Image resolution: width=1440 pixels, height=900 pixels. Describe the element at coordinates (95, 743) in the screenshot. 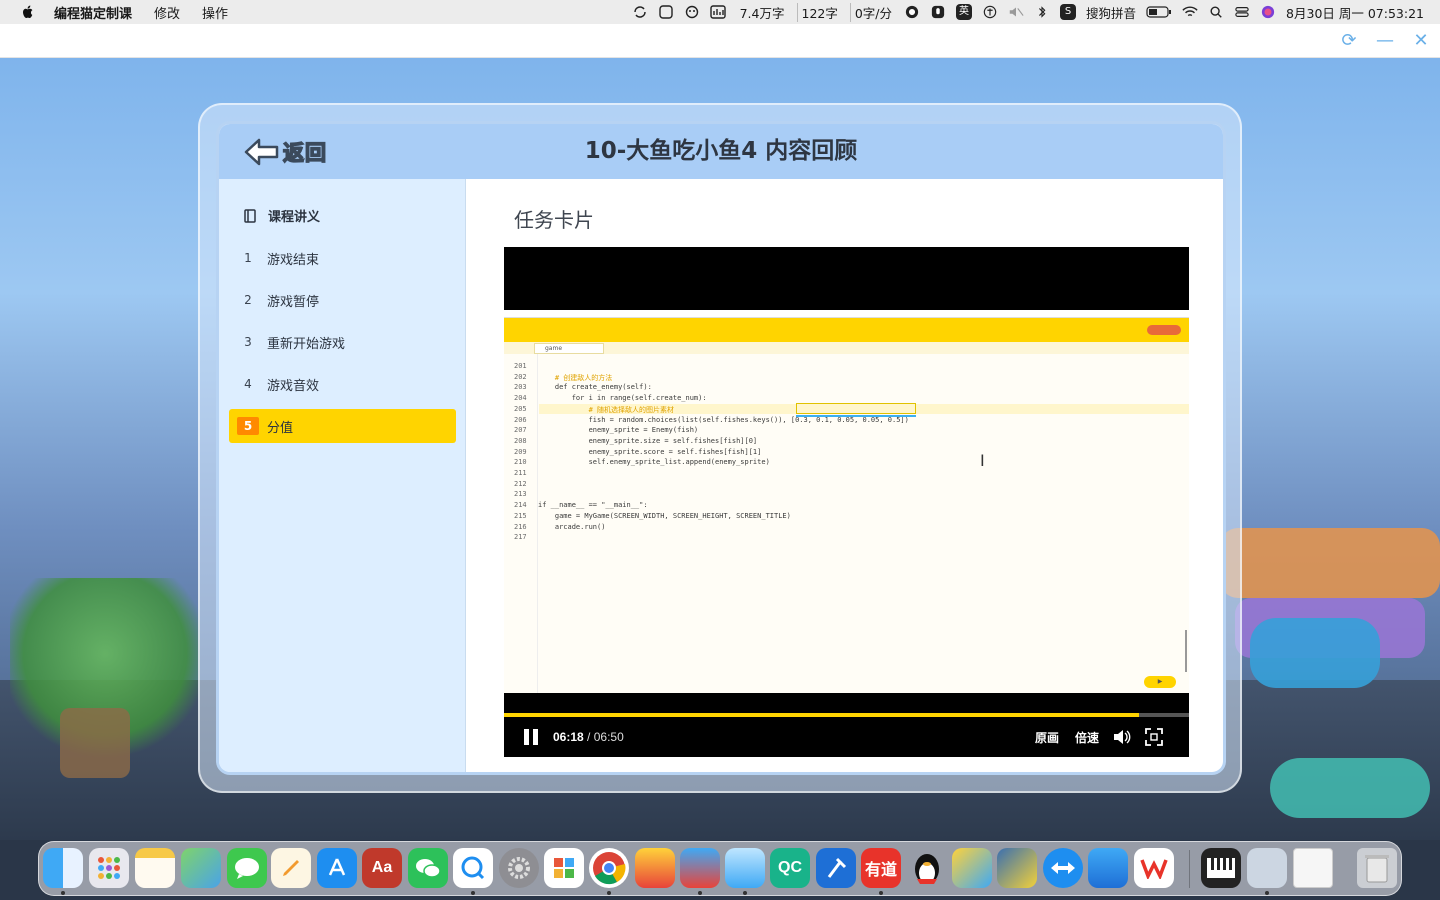

I see `scene-pot` at that location.